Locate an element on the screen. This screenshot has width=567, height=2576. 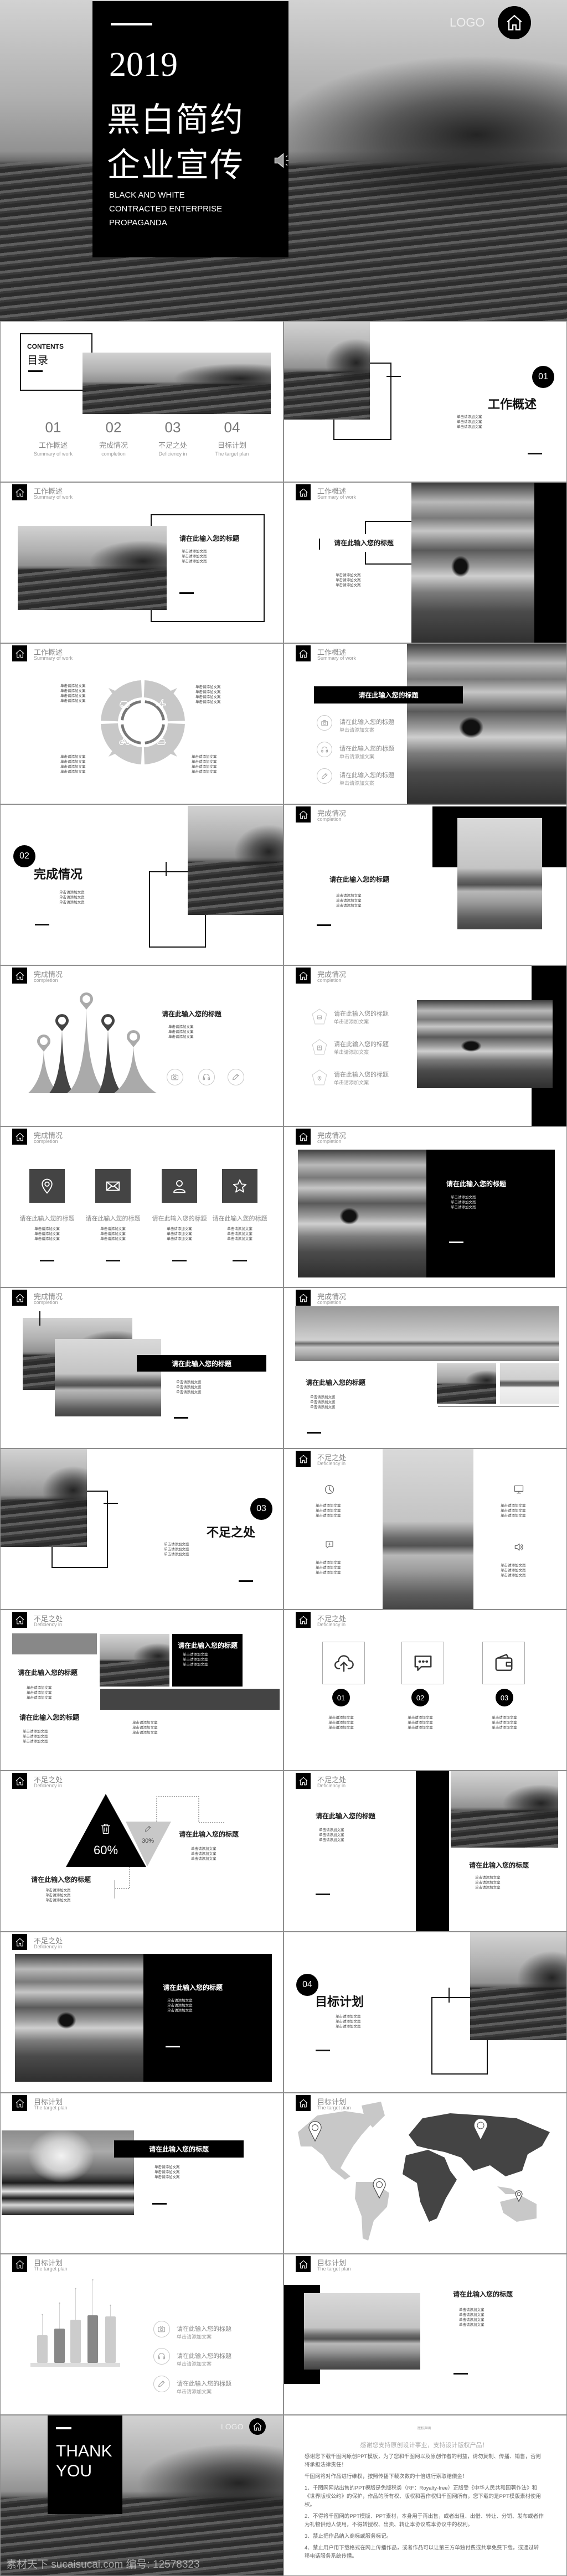
section-heading: 工作概述 is located at coordinates (512, 404).